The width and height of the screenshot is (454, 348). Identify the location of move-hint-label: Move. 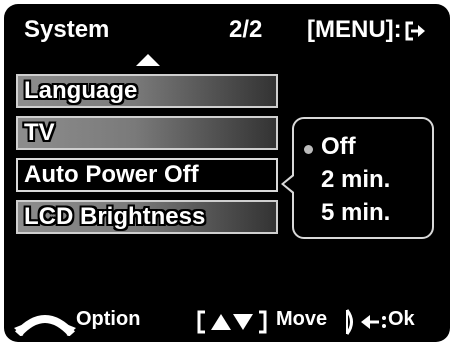
(302, 319).